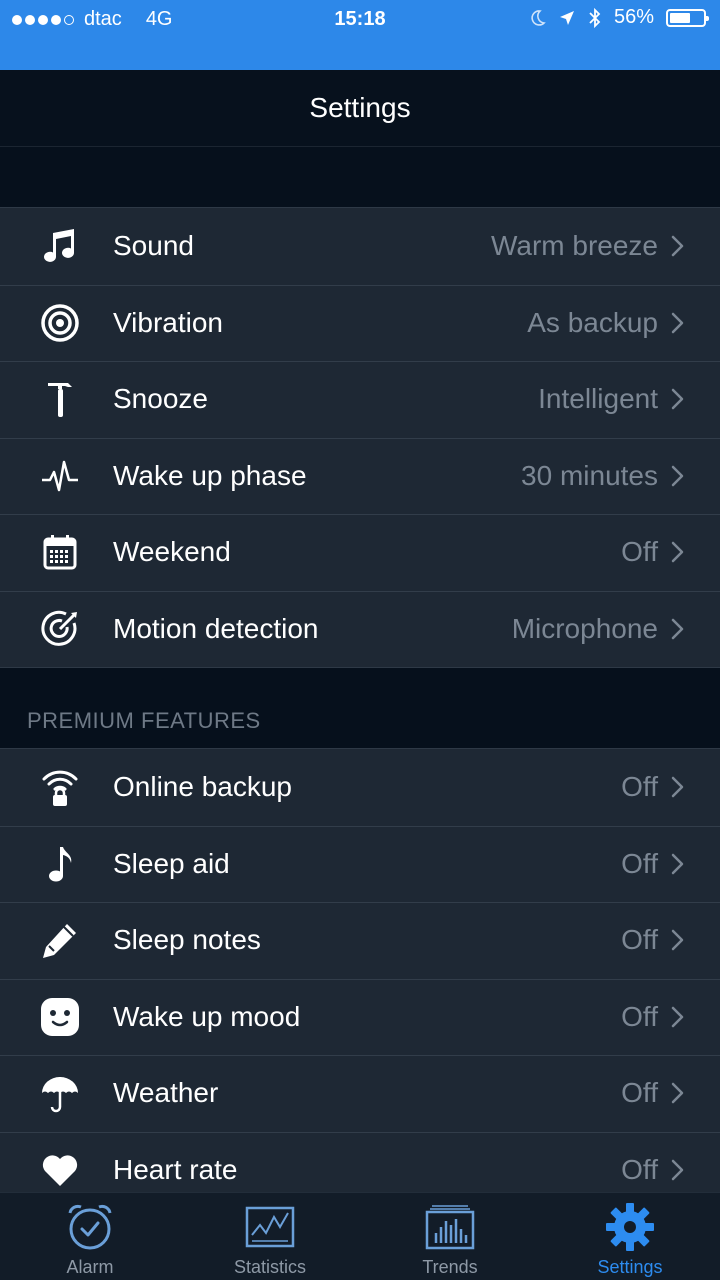  I want to click on setting-value: As backup, so click(592, 322).